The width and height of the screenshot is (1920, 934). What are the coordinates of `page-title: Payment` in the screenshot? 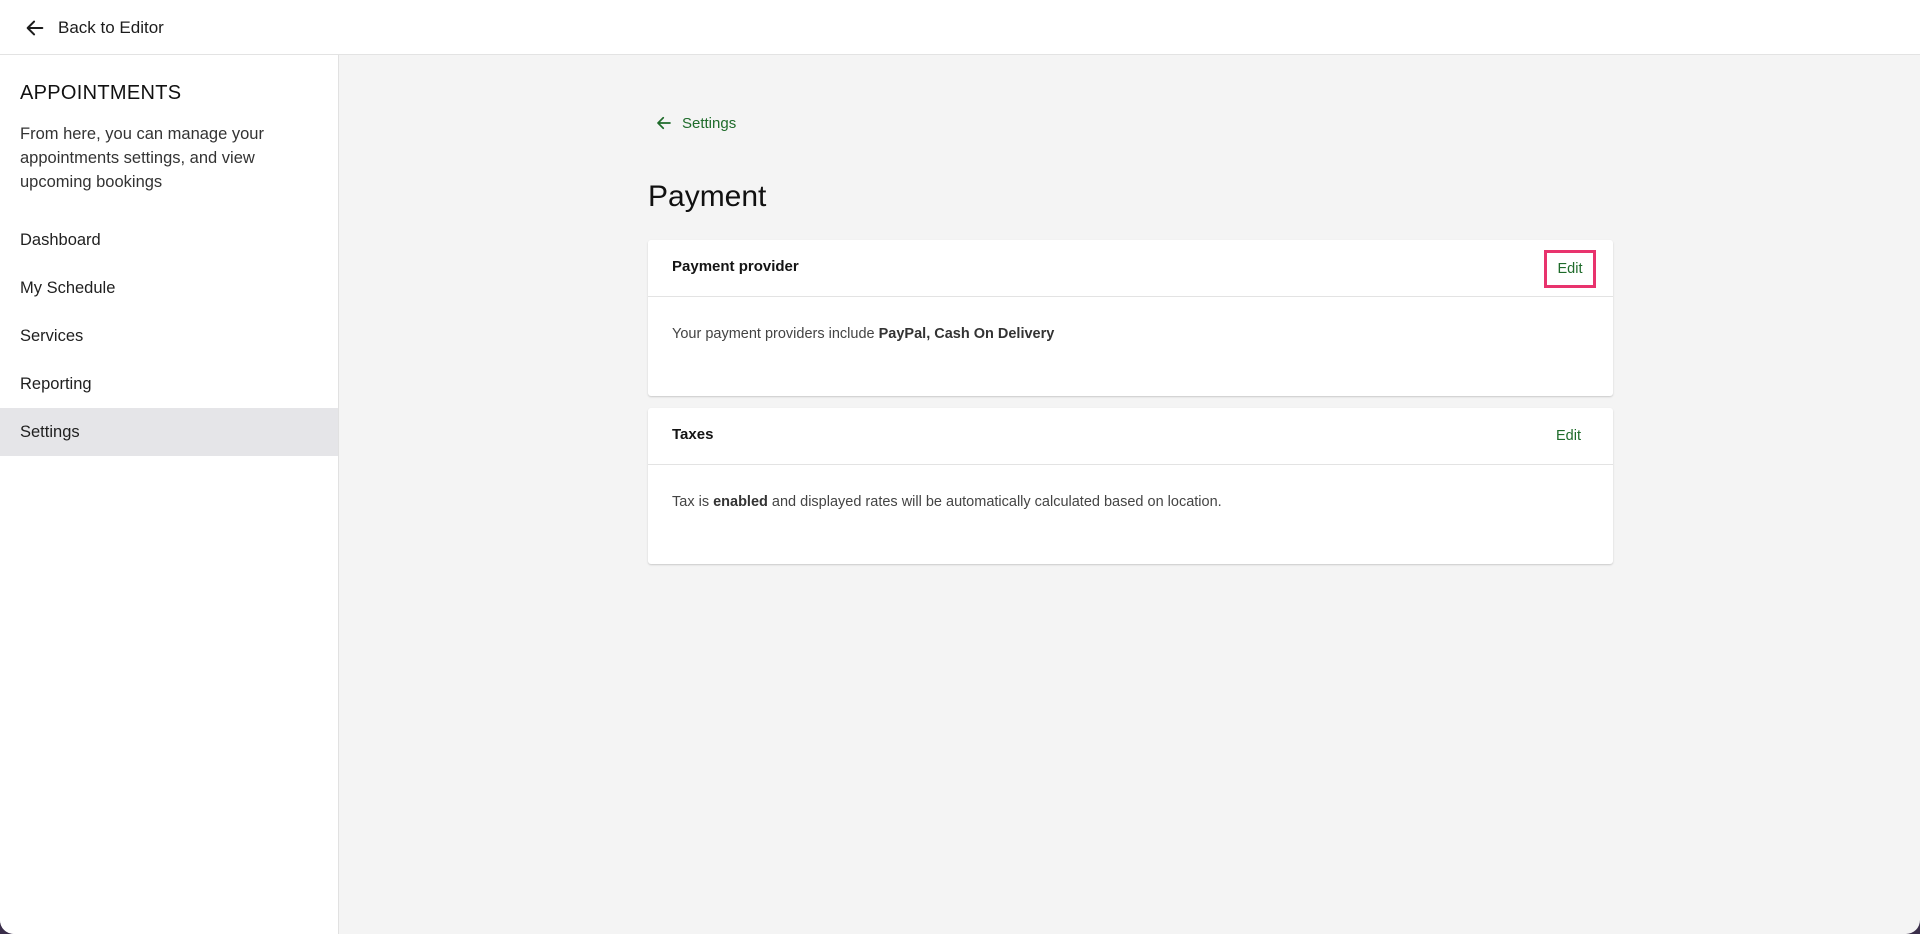 It's located at (707, 196).